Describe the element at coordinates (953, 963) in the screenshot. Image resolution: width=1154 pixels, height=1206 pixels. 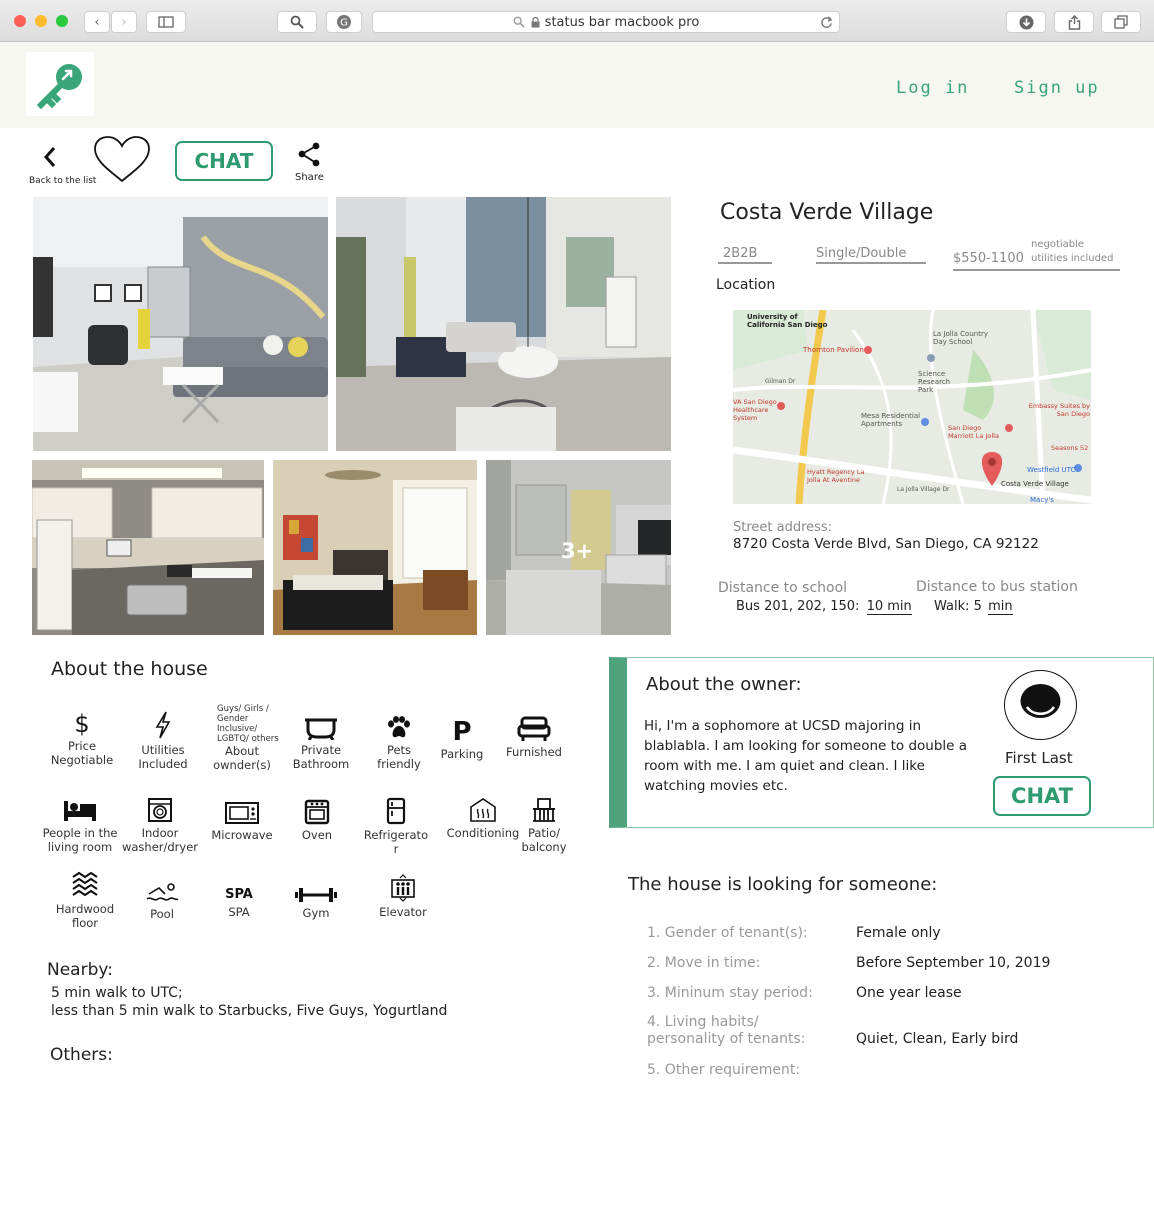
I see `requirement-move-in-value: Before September 10, 2019` at that location.